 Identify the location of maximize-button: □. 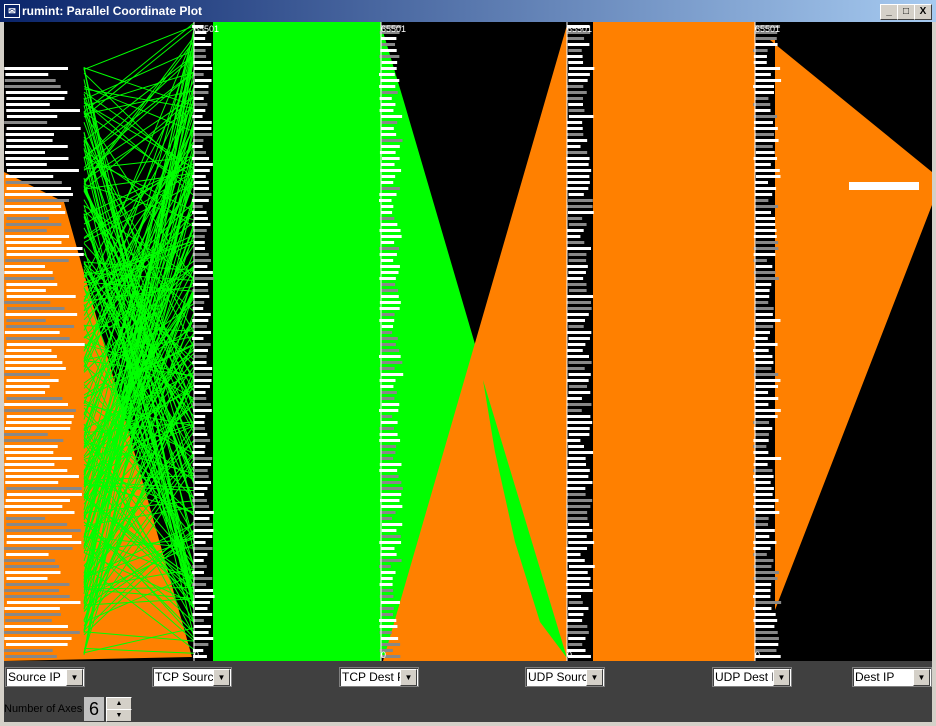
(906, 12).